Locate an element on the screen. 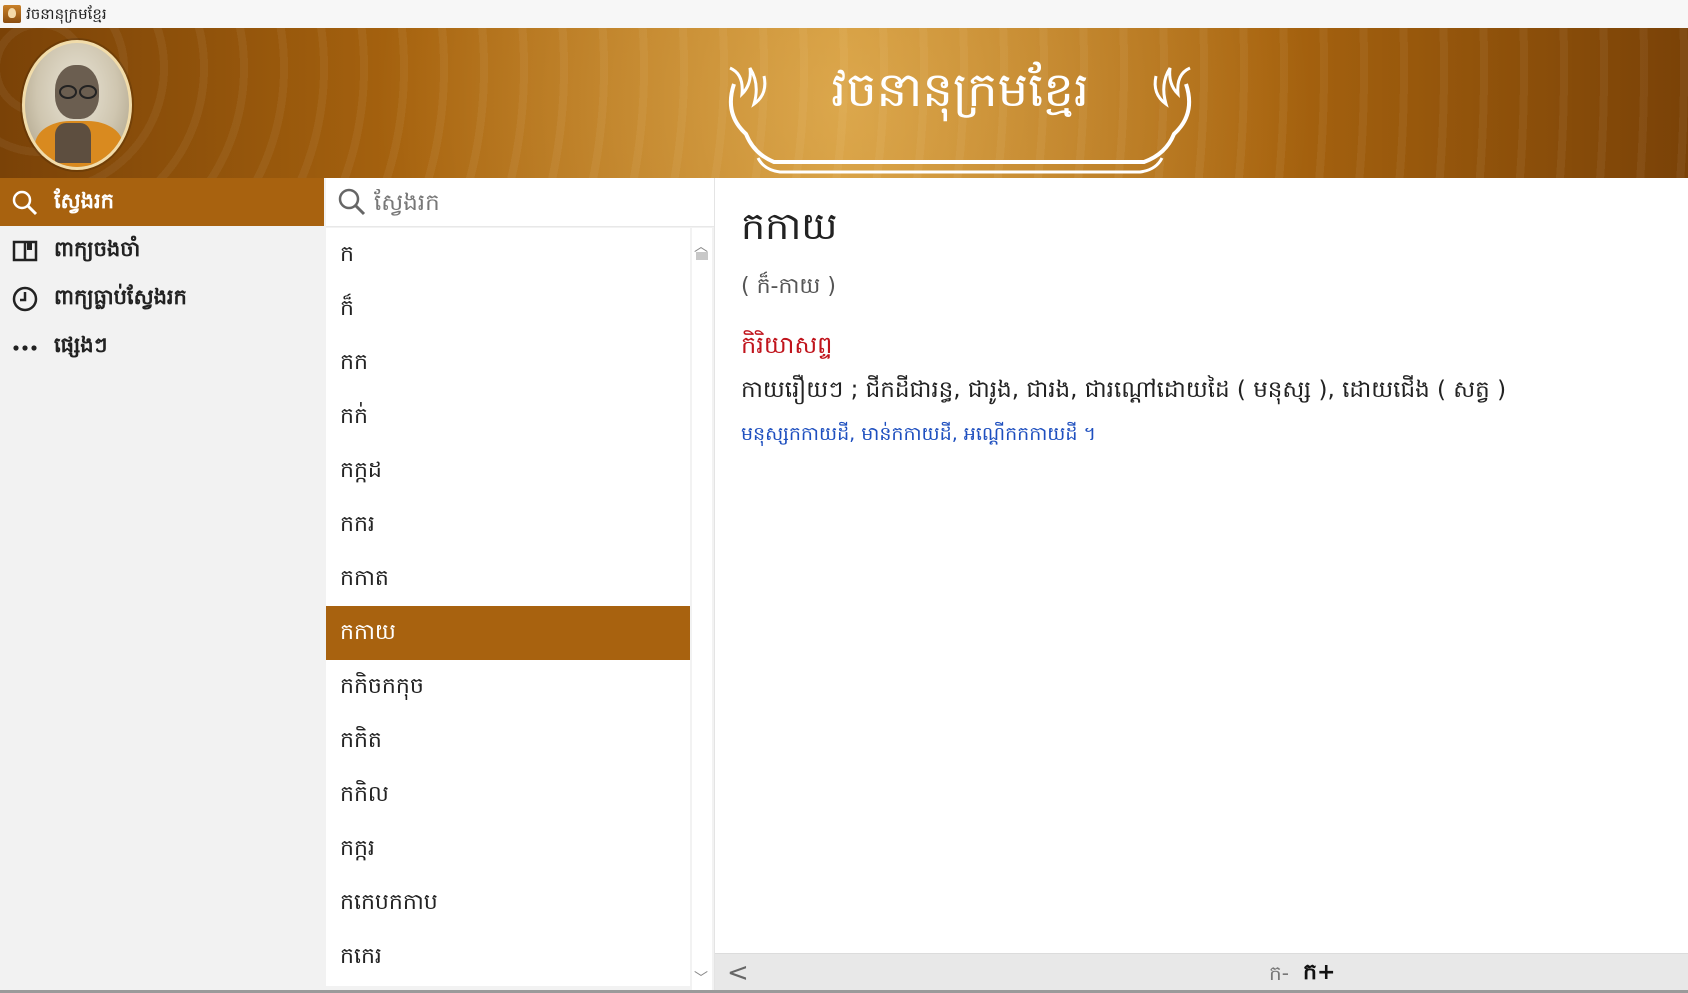  title-bar: វចនានុក្រមខ្មែរ is located at coordinates (844, 14).